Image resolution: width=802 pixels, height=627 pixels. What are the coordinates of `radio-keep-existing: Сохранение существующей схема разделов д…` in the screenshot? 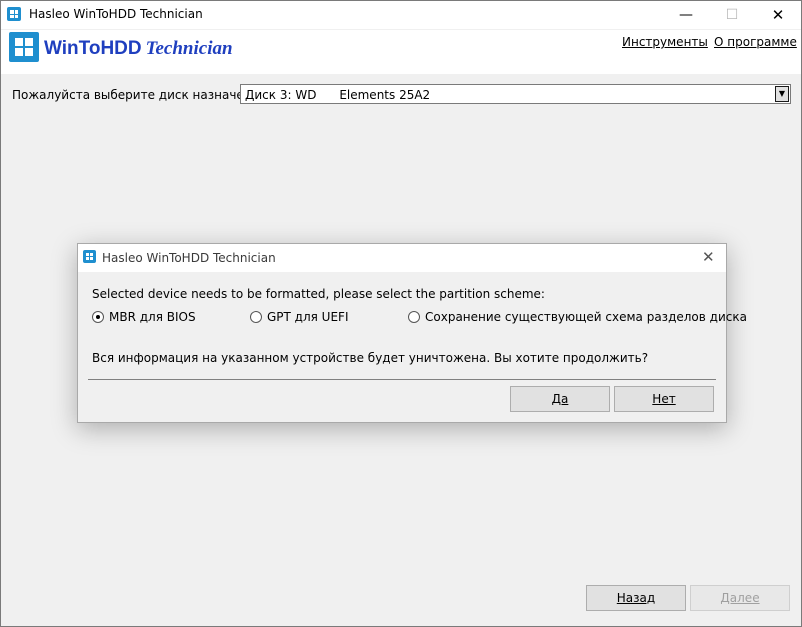 It's located at (577, 317).